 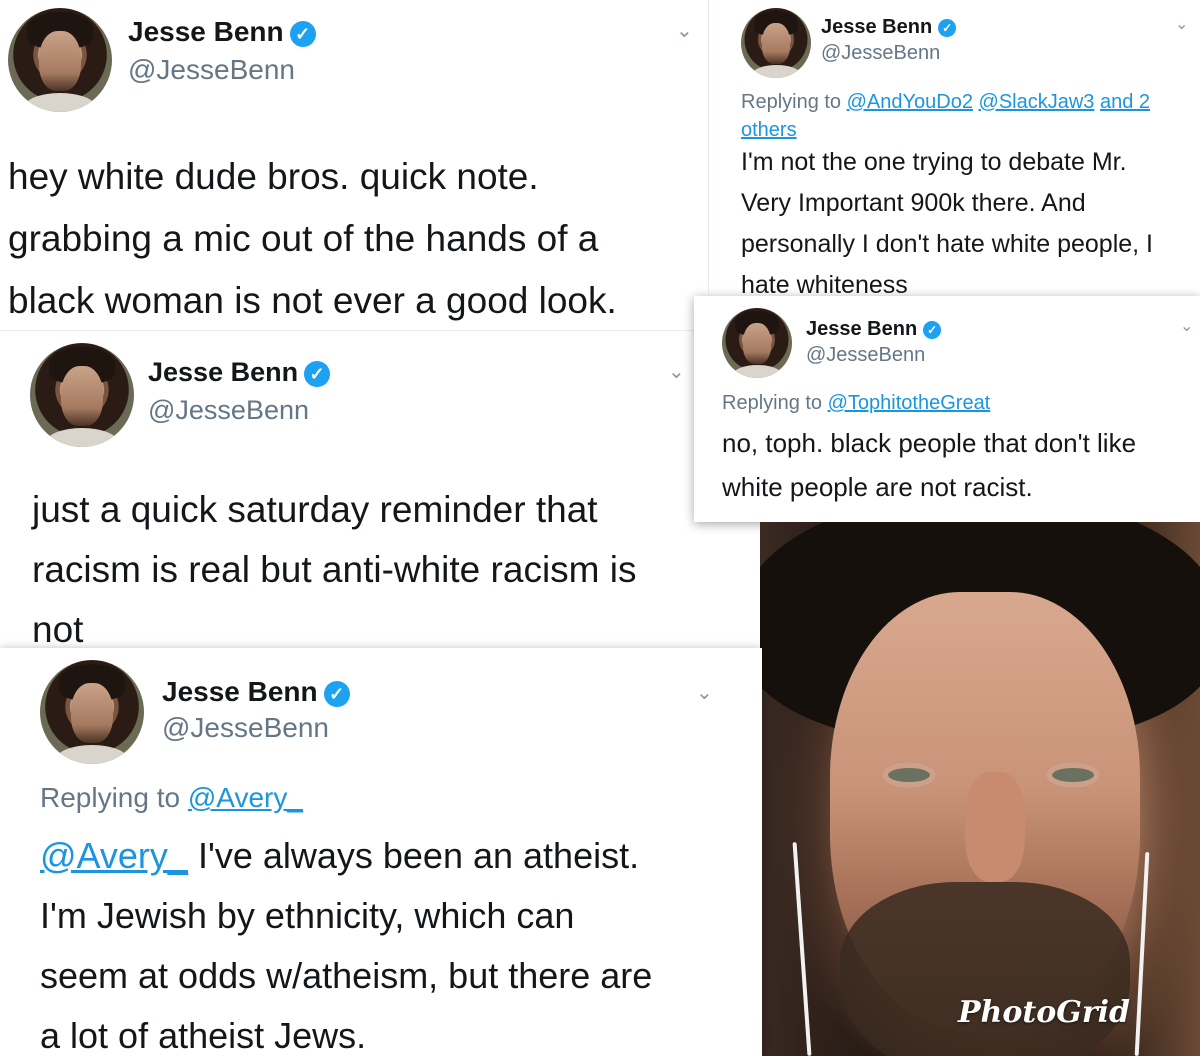 What do you see at coordinates (114, 855) in the screenshot?
I see `mention-link: @Avery_` at bounding box center [114, 855].